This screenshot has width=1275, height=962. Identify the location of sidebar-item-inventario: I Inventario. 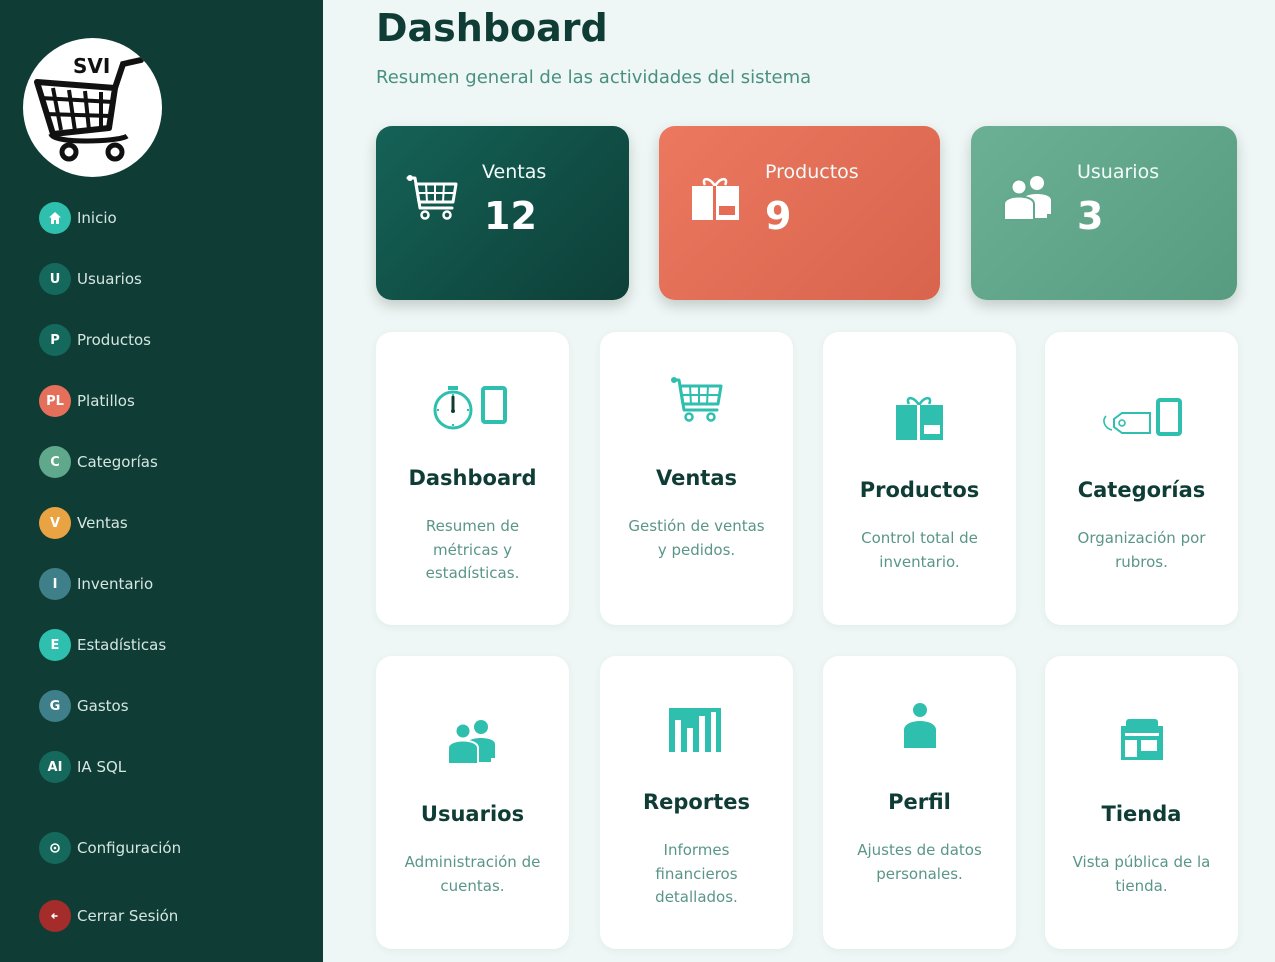
(96, 584).